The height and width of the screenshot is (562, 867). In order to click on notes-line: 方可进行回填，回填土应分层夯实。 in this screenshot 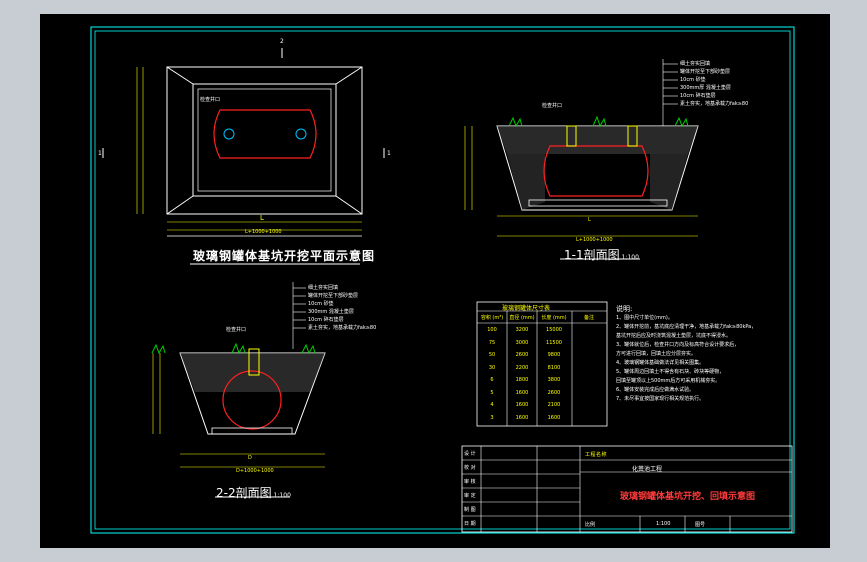, I will do `click(656, 354)`.